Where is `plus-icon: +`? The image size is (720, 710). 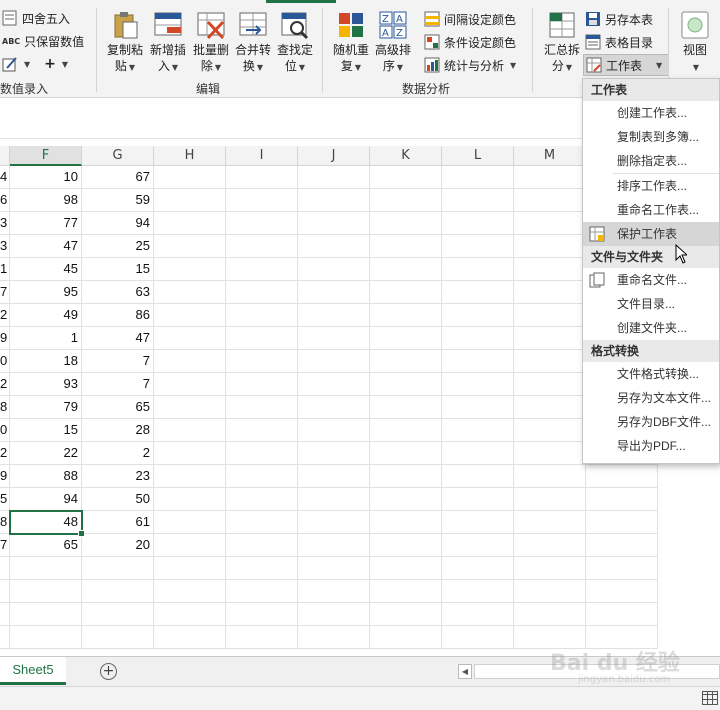
plus-icon: + is located at coordinates (50, 64).